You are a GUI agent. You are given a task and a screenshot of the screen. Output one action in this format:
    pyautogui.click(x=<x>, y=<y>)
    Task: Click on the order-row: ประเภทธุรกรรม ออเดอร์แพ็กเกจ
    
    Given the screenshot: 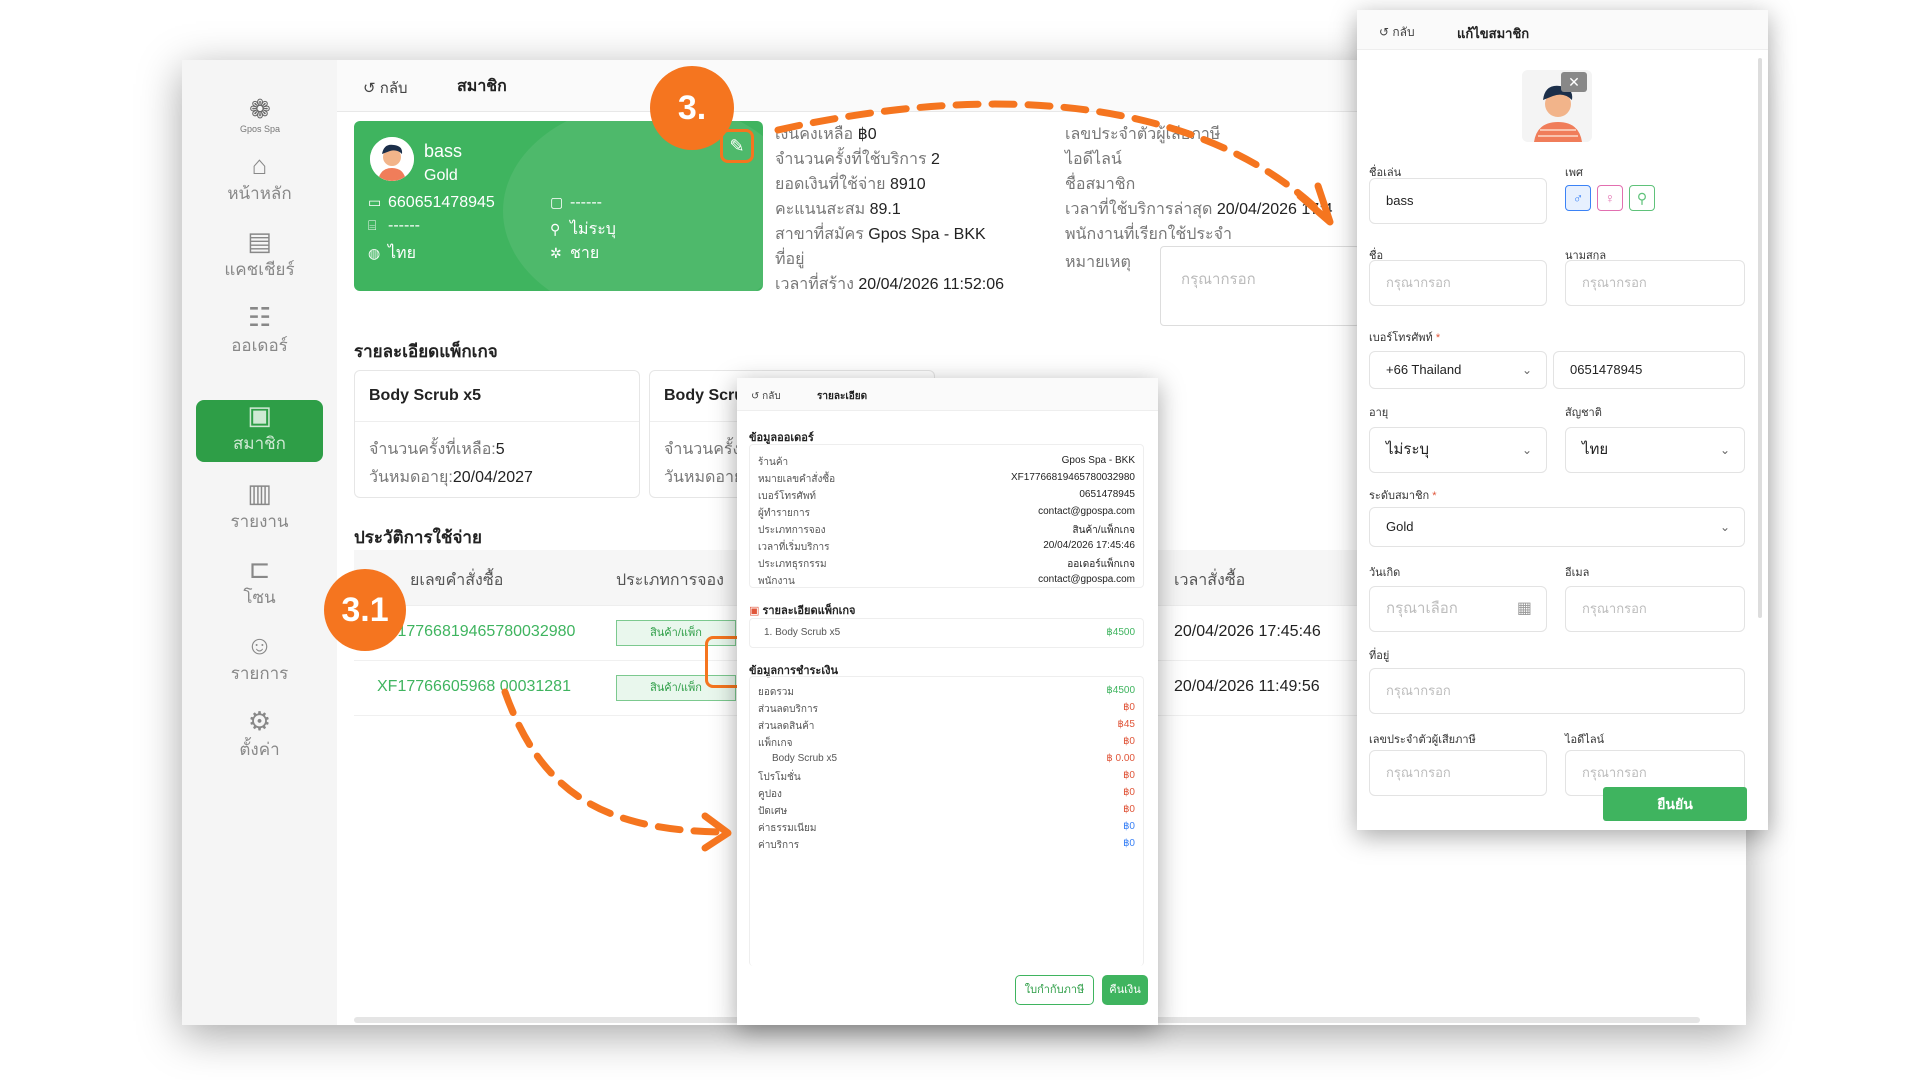 What is the action you would take?
    pyautogui.click(x=946, y=564)
    